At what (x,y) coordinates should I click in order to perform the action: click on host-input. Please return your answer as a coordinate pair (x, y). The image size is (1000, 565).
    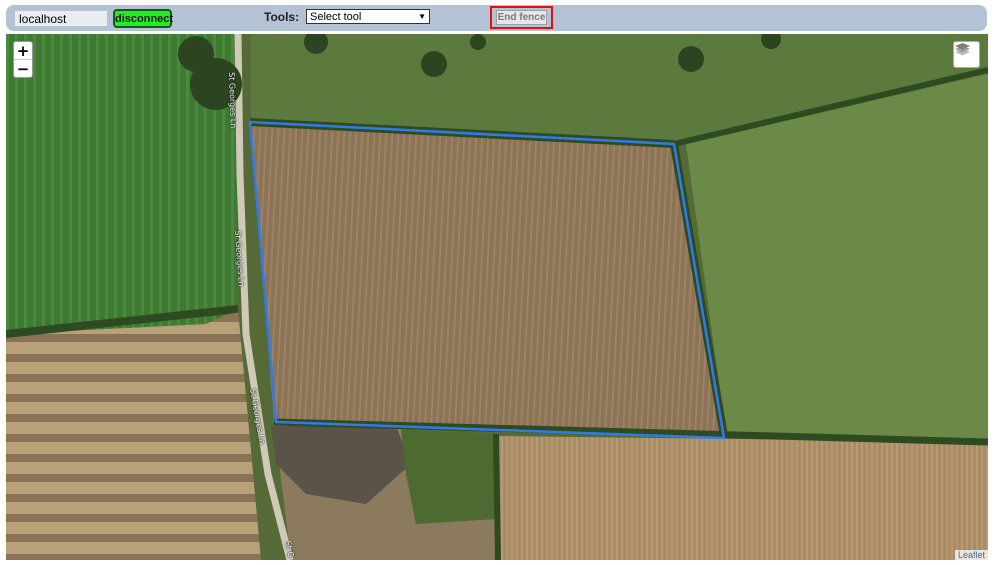
    Looking at the image, I should click on (61, 18).